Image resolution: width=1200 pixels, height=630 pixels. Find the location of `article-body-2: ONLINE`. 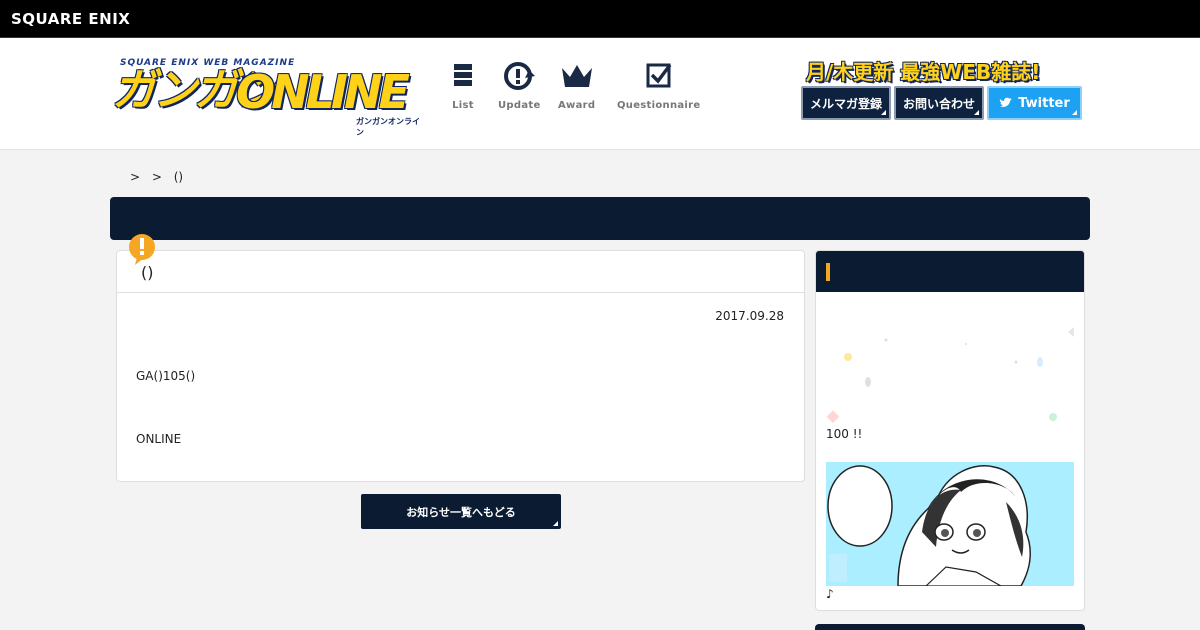

article-body-2: ONLINE is located at coordinates (159, 439).